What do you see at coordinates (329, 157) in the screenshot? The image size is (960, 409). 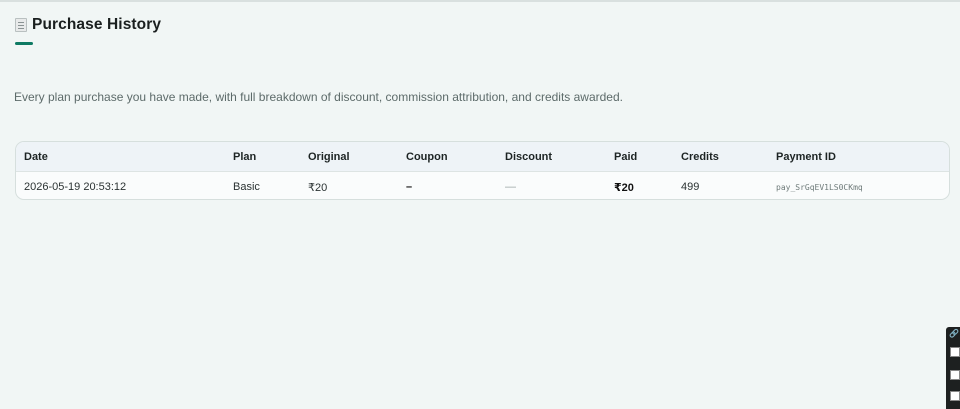 I see `column-header-original: Original` at bounding box center [329, 157].